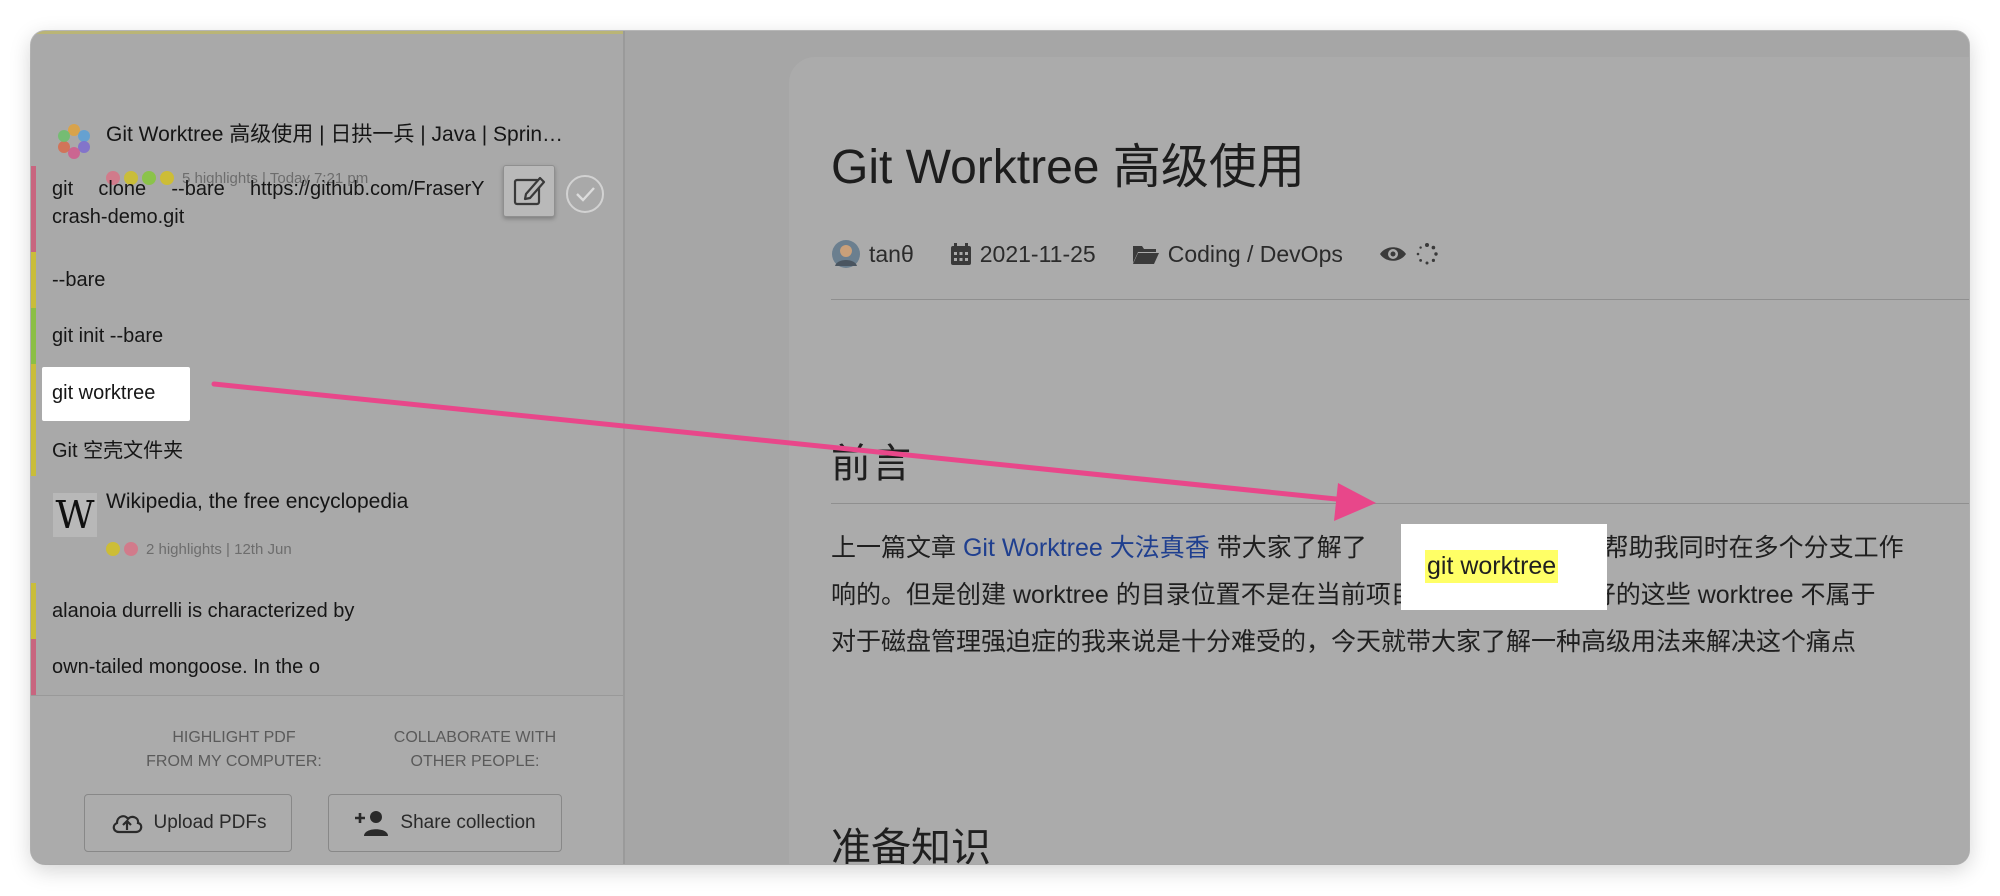 The image size is (2000, 896). Describe the element at coordinates (846, 254) in the screenshot. I see `avatar` at that location.